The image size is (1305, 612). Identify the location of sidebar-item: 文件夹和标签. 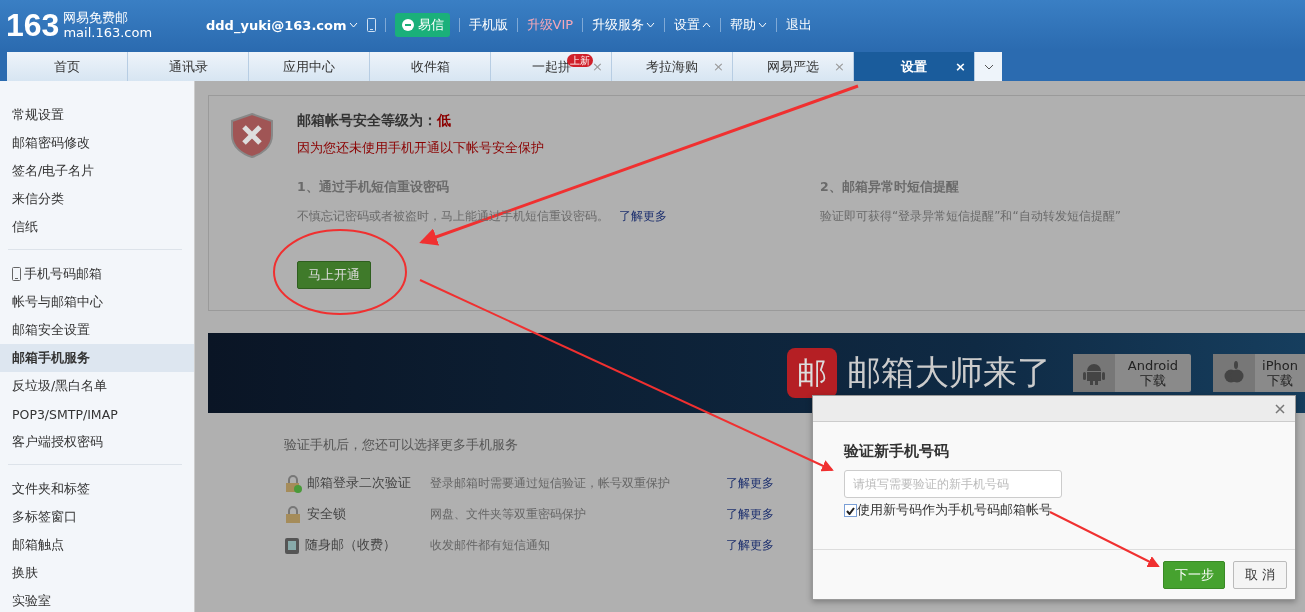
(97, 489).